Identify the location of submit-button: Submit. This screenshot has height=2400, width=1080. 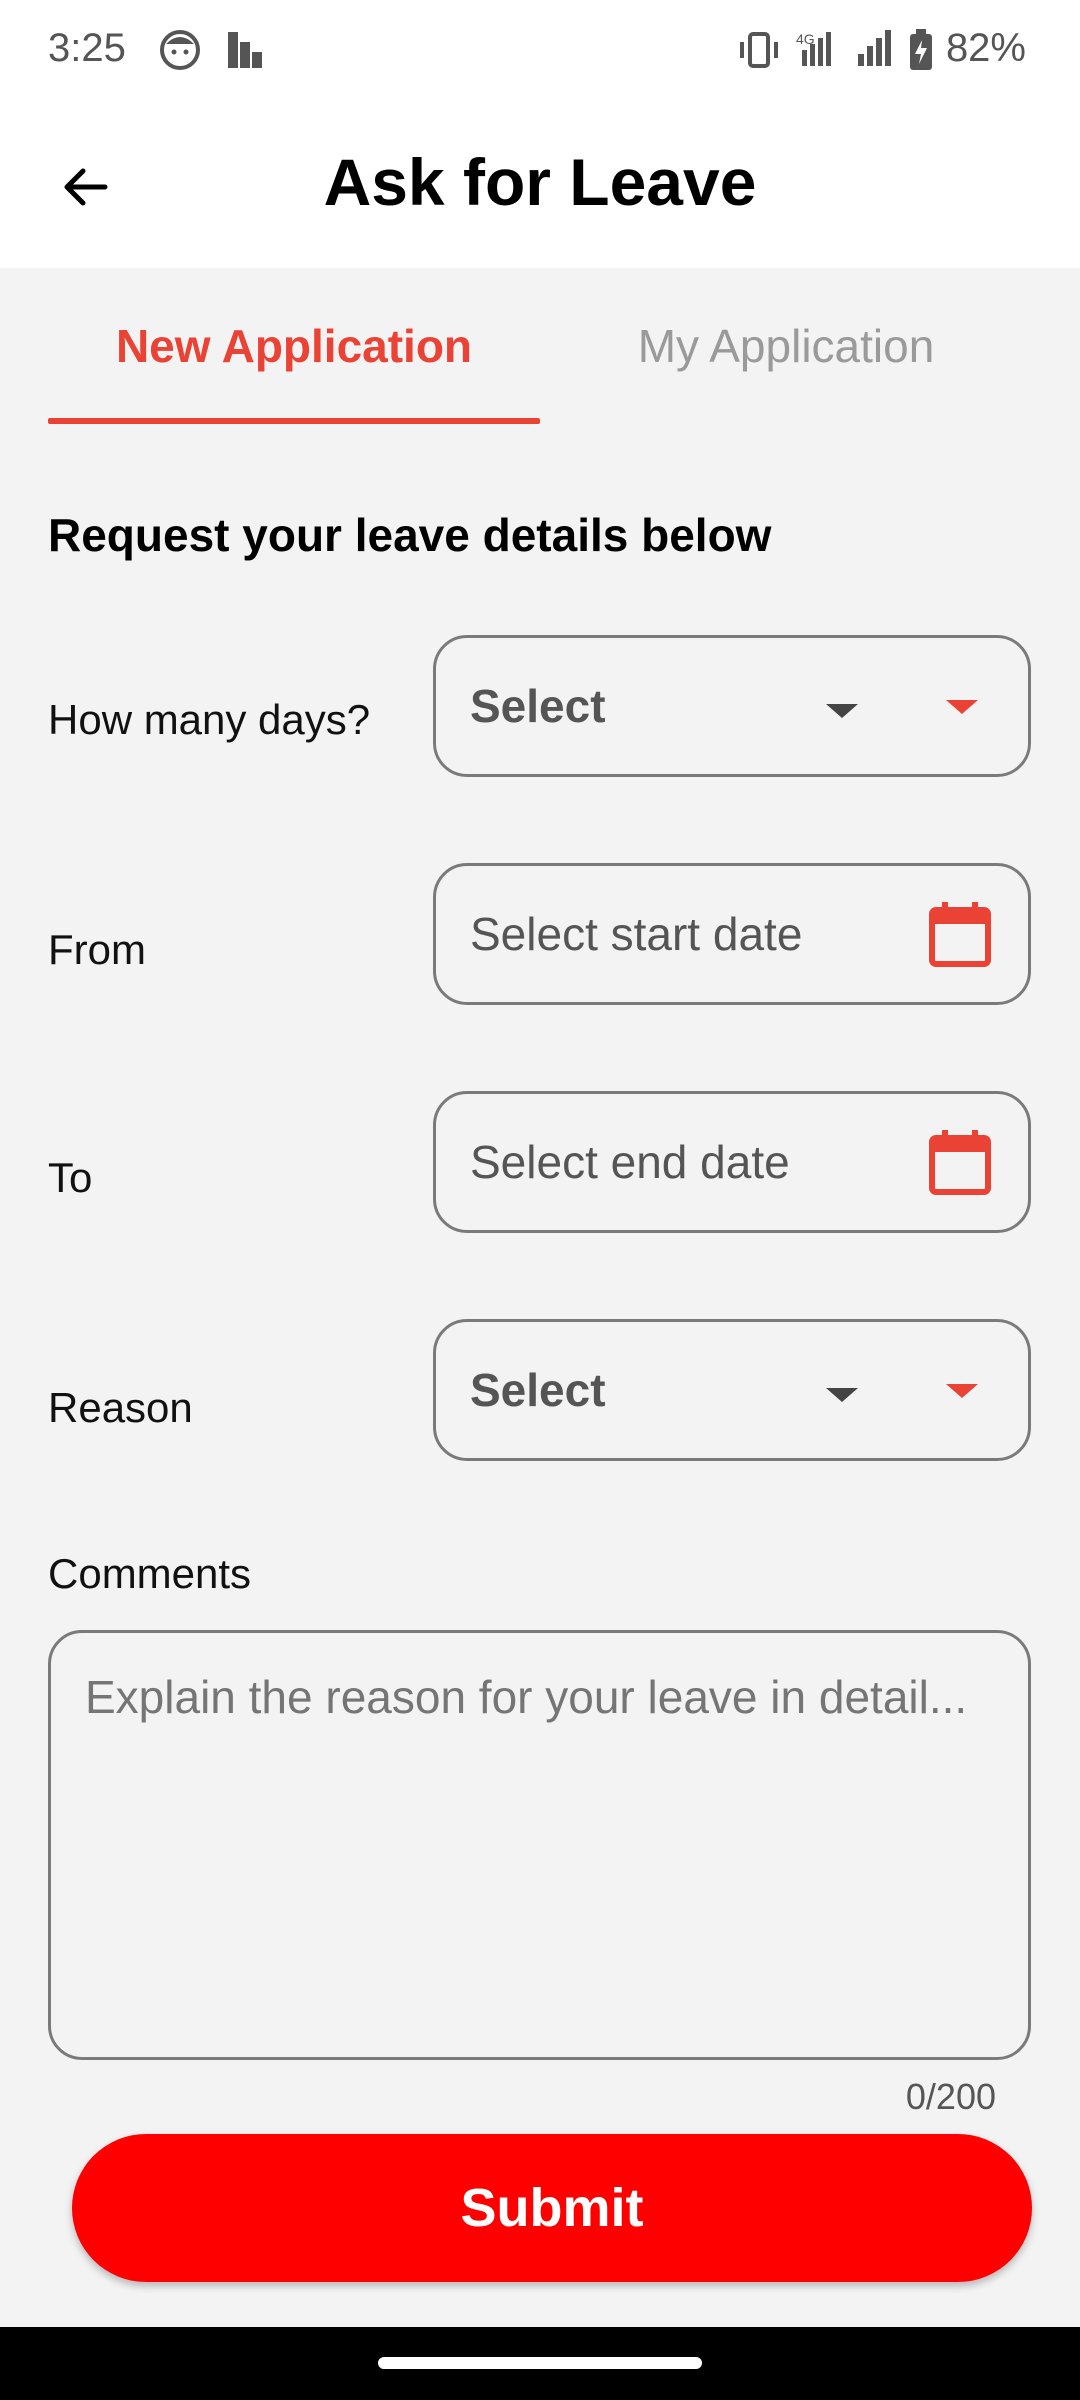
(552, 2208).